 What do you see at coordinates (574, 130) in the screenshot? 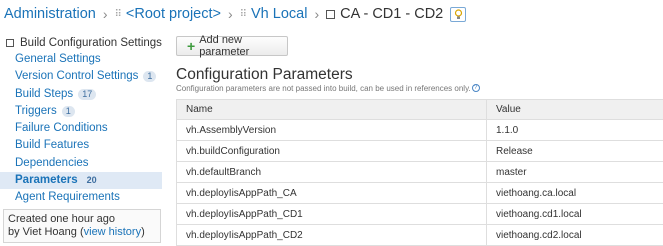
I see `param-value: 1.1.0` at bounding box center [574, 130].